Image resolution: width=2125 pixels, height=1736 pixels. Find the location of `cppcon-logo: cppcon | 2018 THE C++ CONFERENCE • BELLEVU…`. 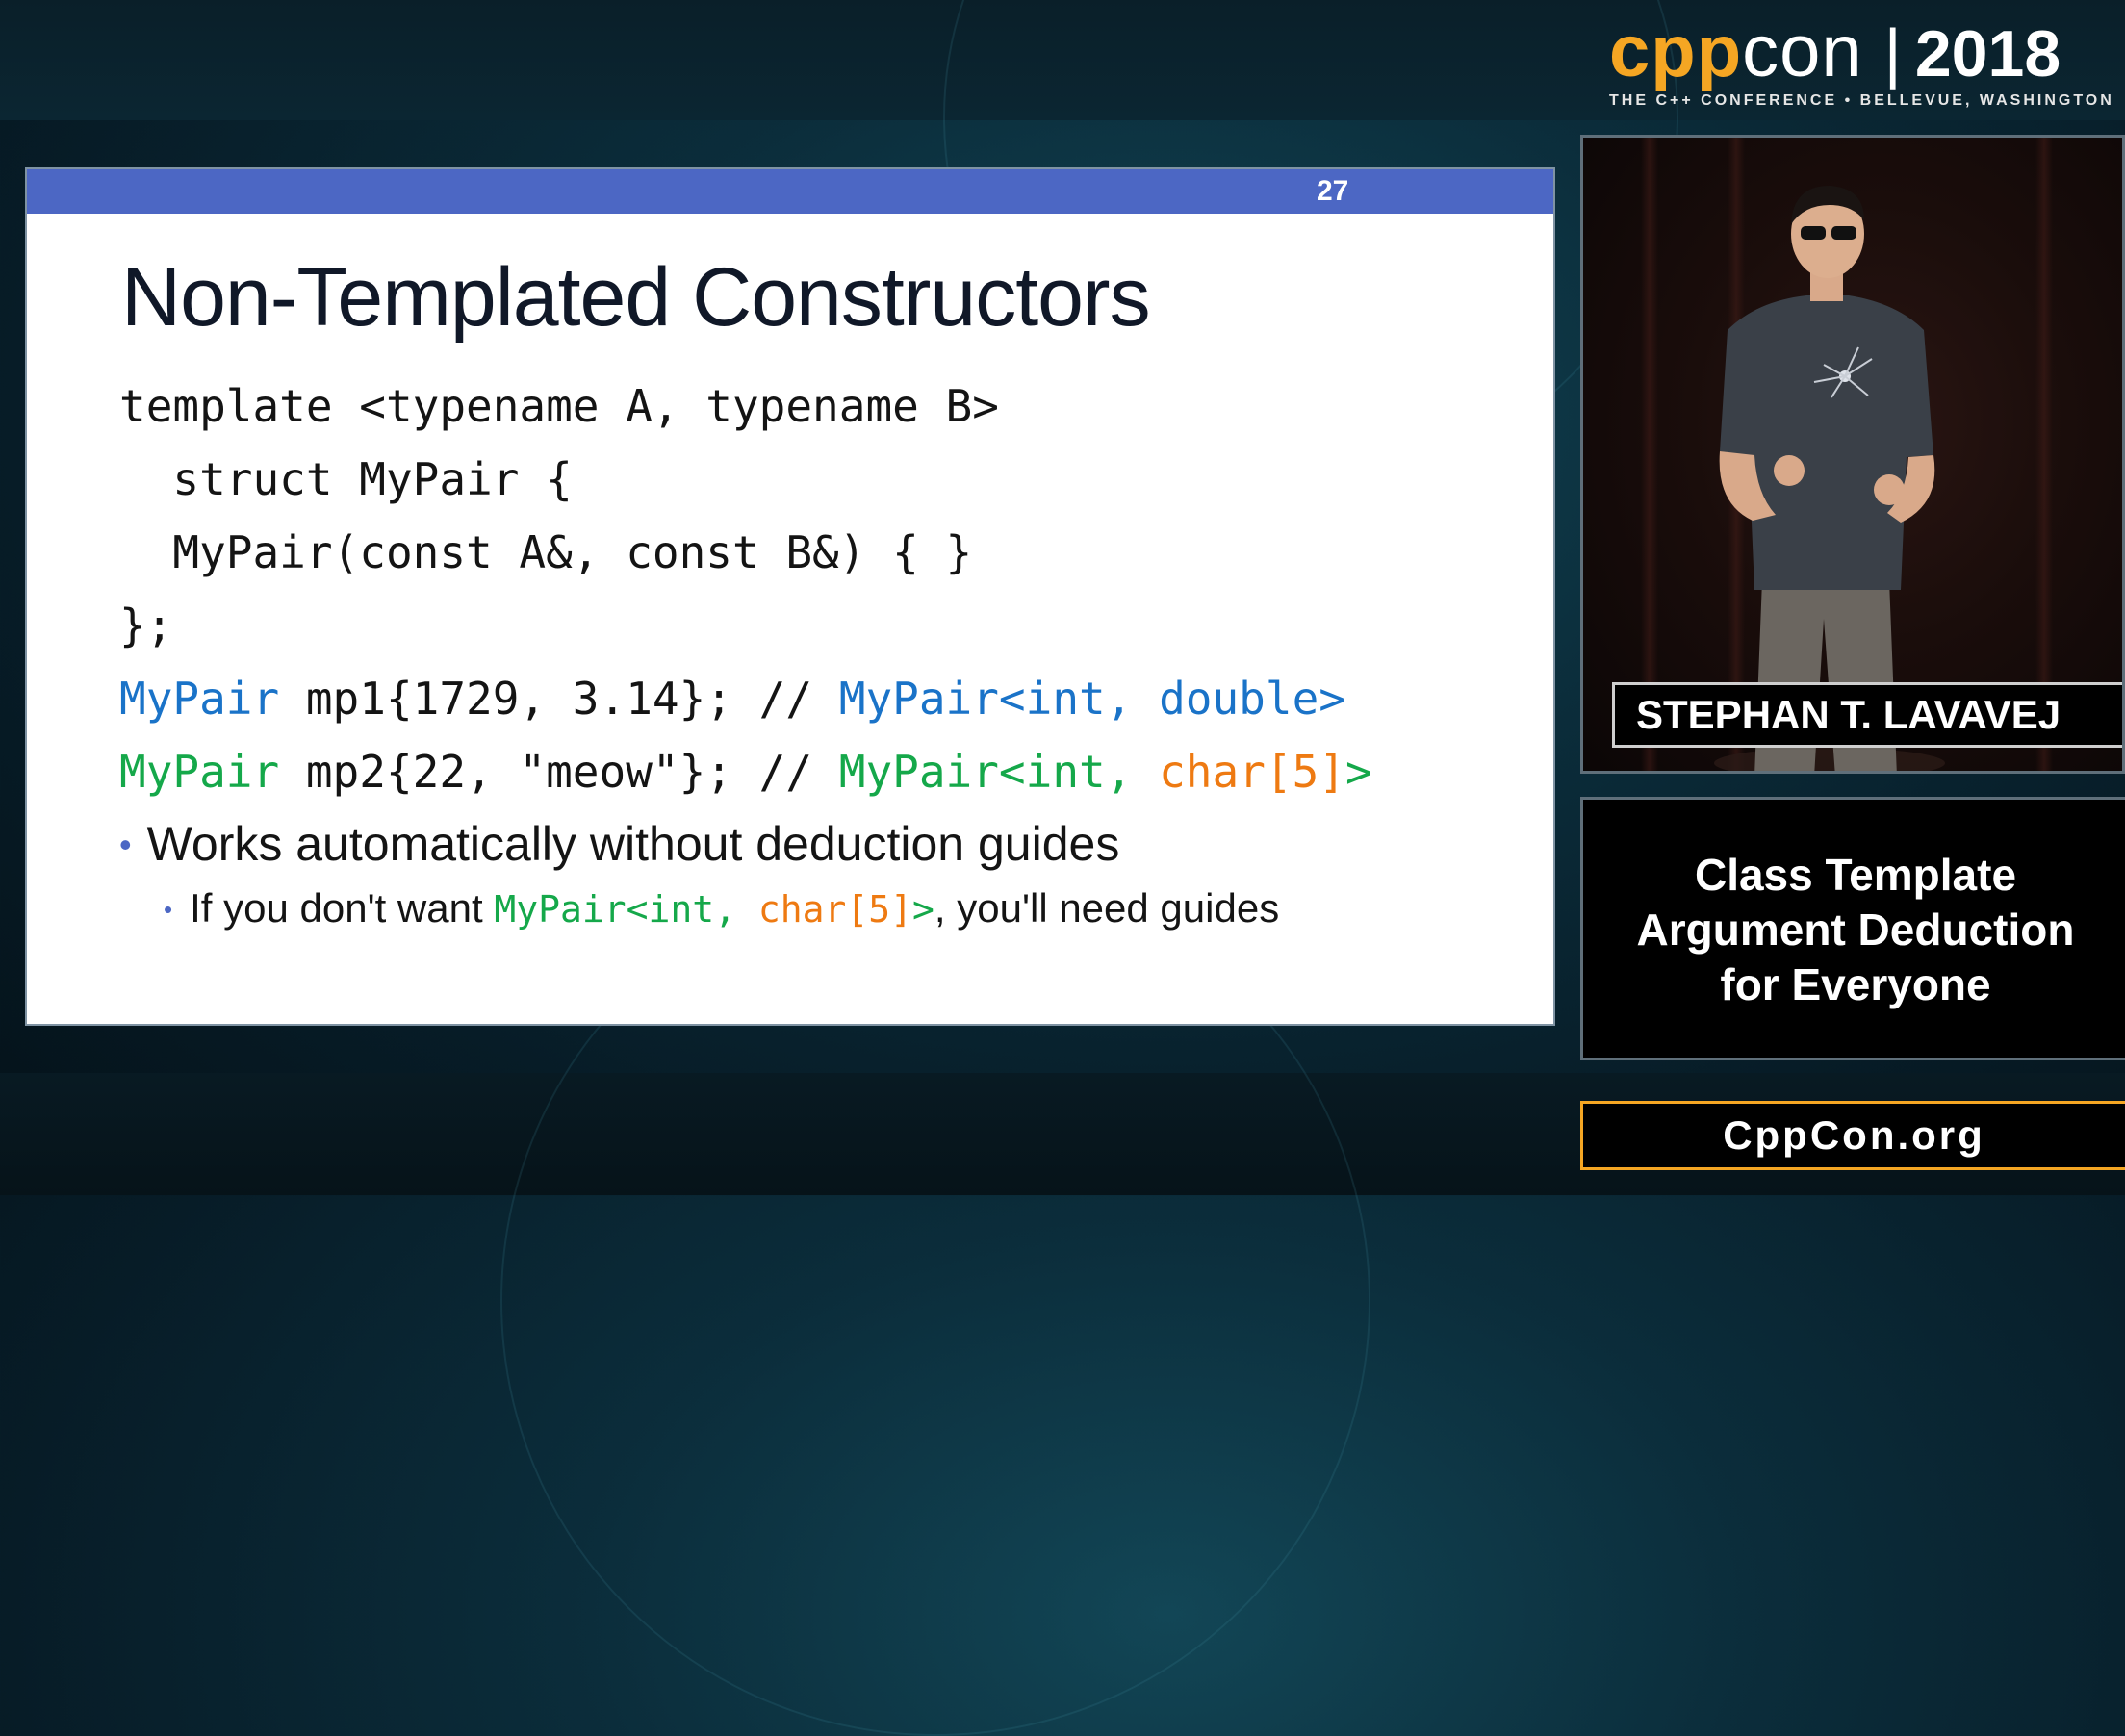

cppcon-logo: cppcon | 2018 THE C++ CONFERENCE • BELLEVU… is located at coordinates (1862, 62).